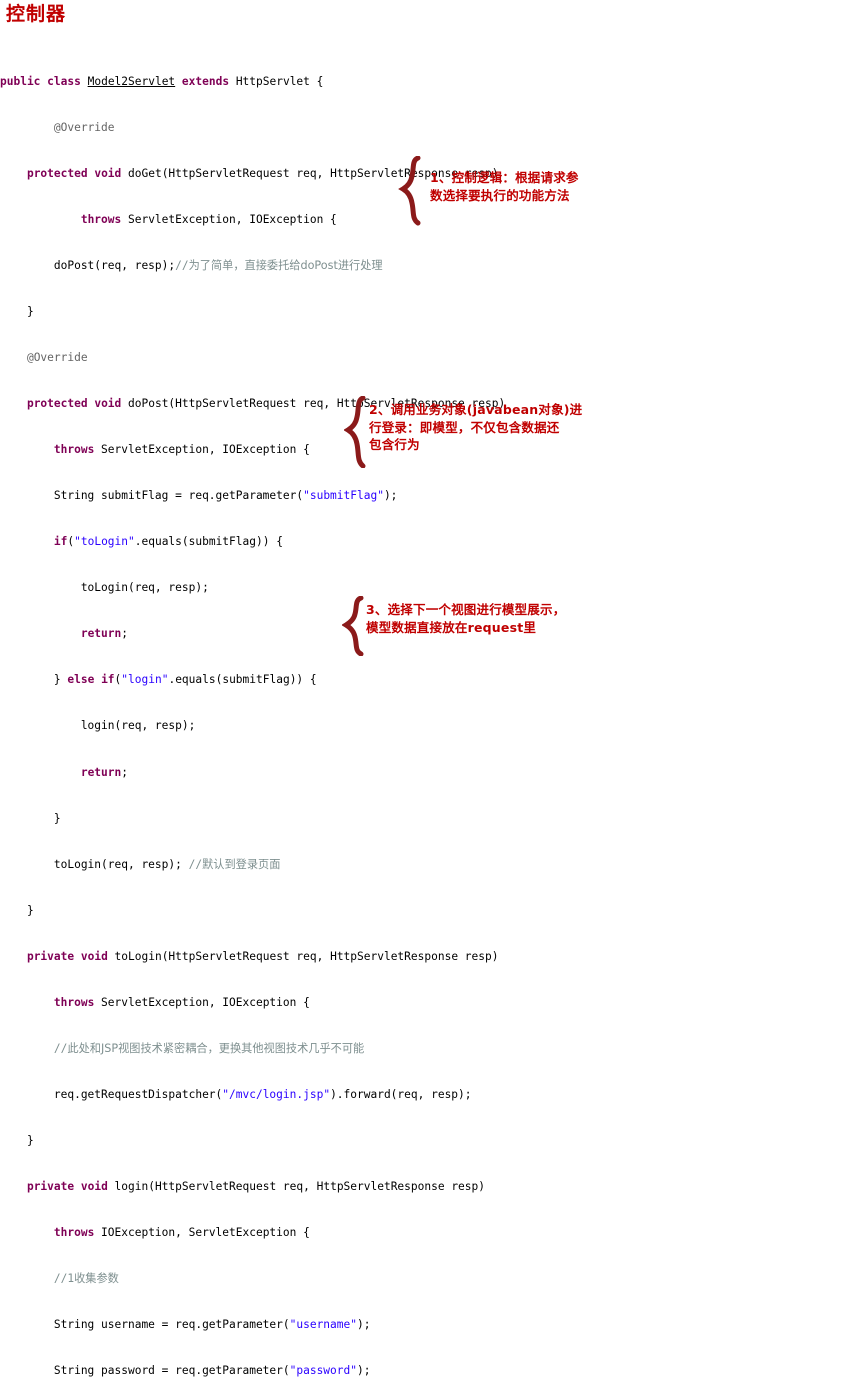 The height and width of the screenshot is (1380, 860). Describe the element at coordinates (36, 14) in the screenshot. I see `page-title: 控制器` at that location.